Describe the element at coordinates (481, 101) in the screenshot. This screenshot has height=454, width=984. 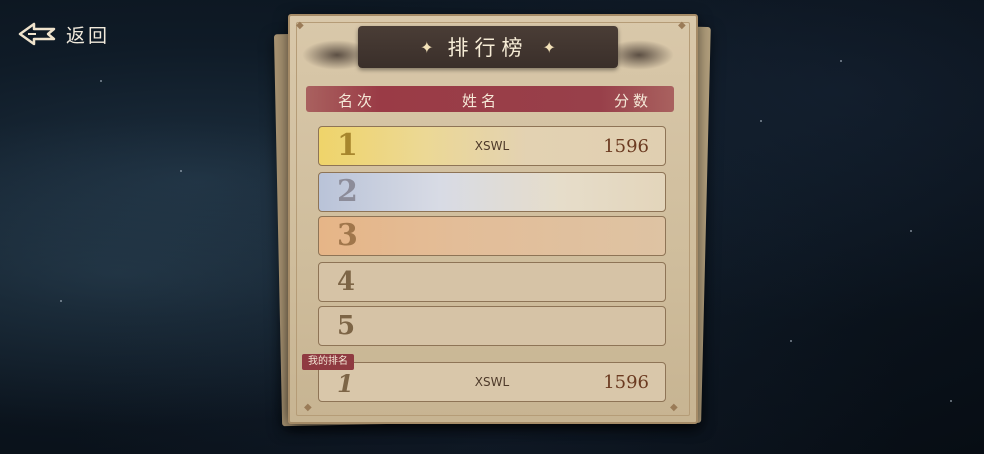
I see `column-header-name: 姓名` at that location.